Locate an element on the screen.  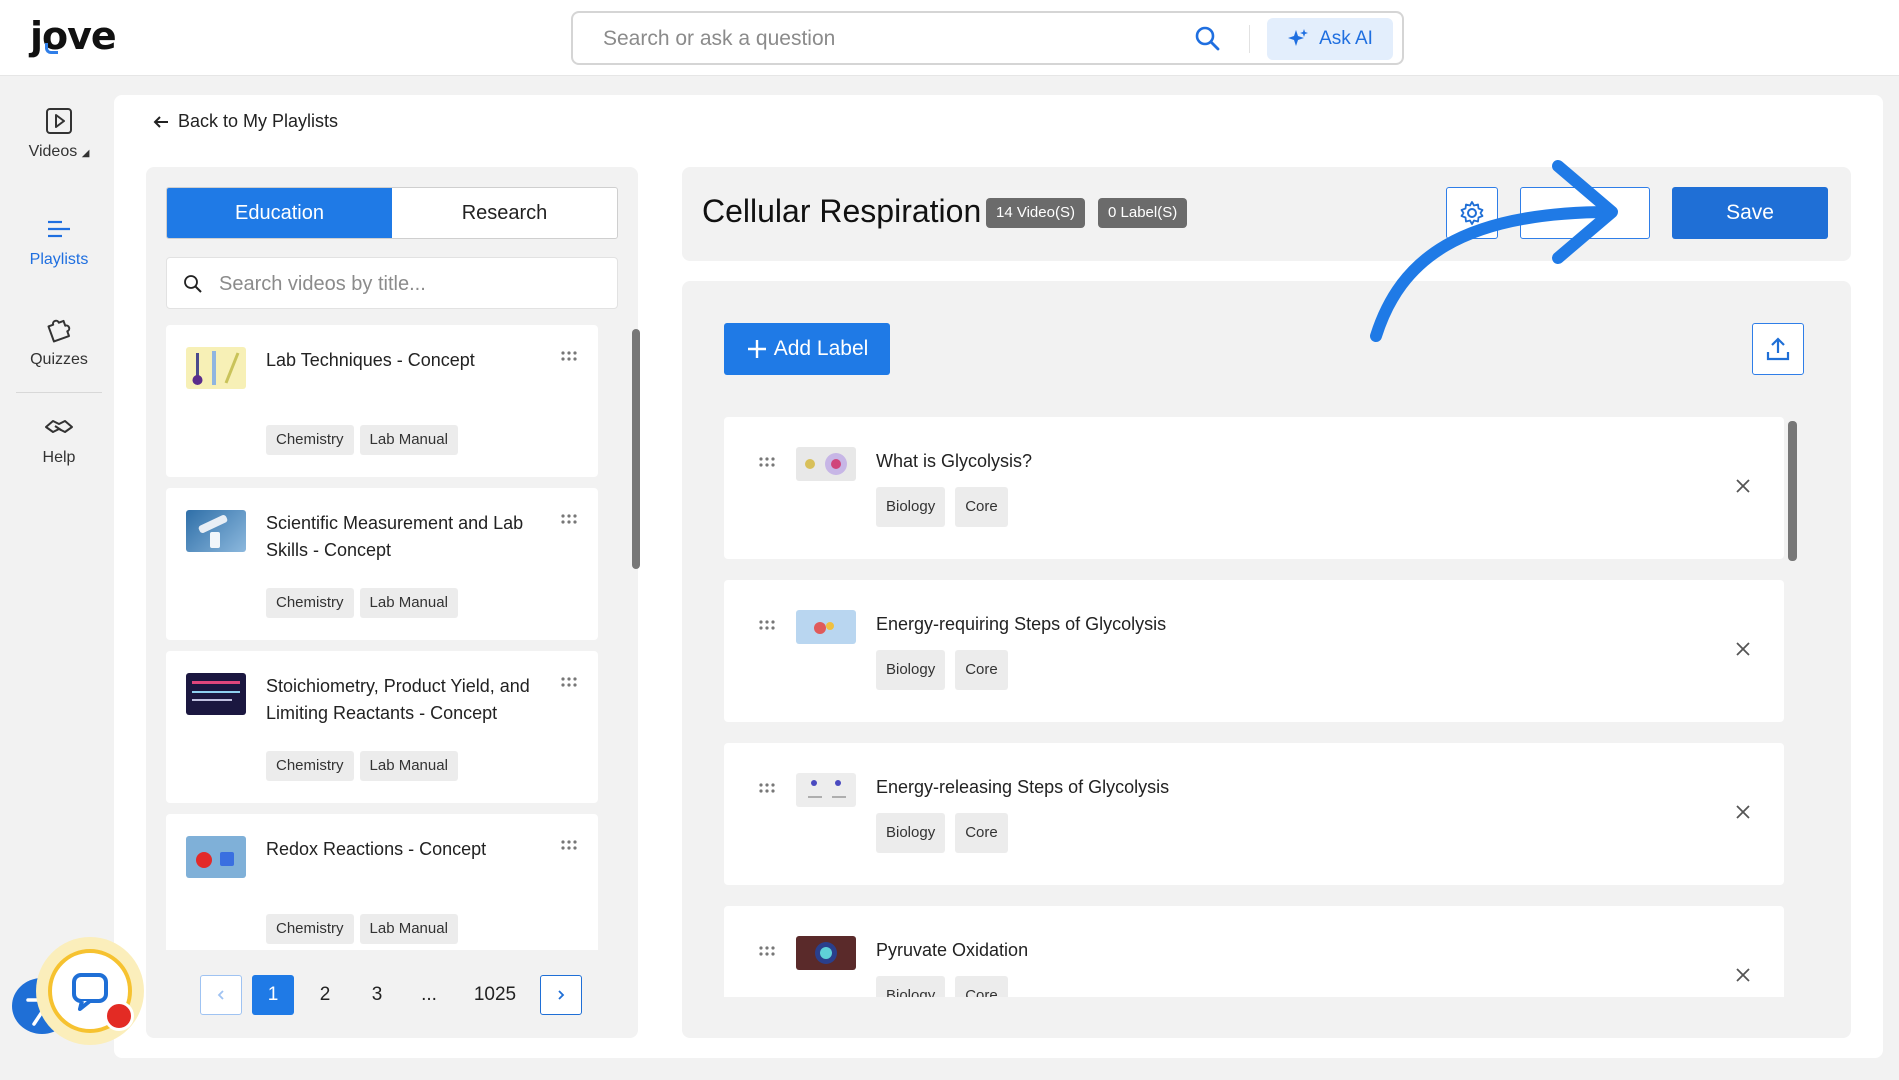
chat-widget is located at coordinates (90, 991).